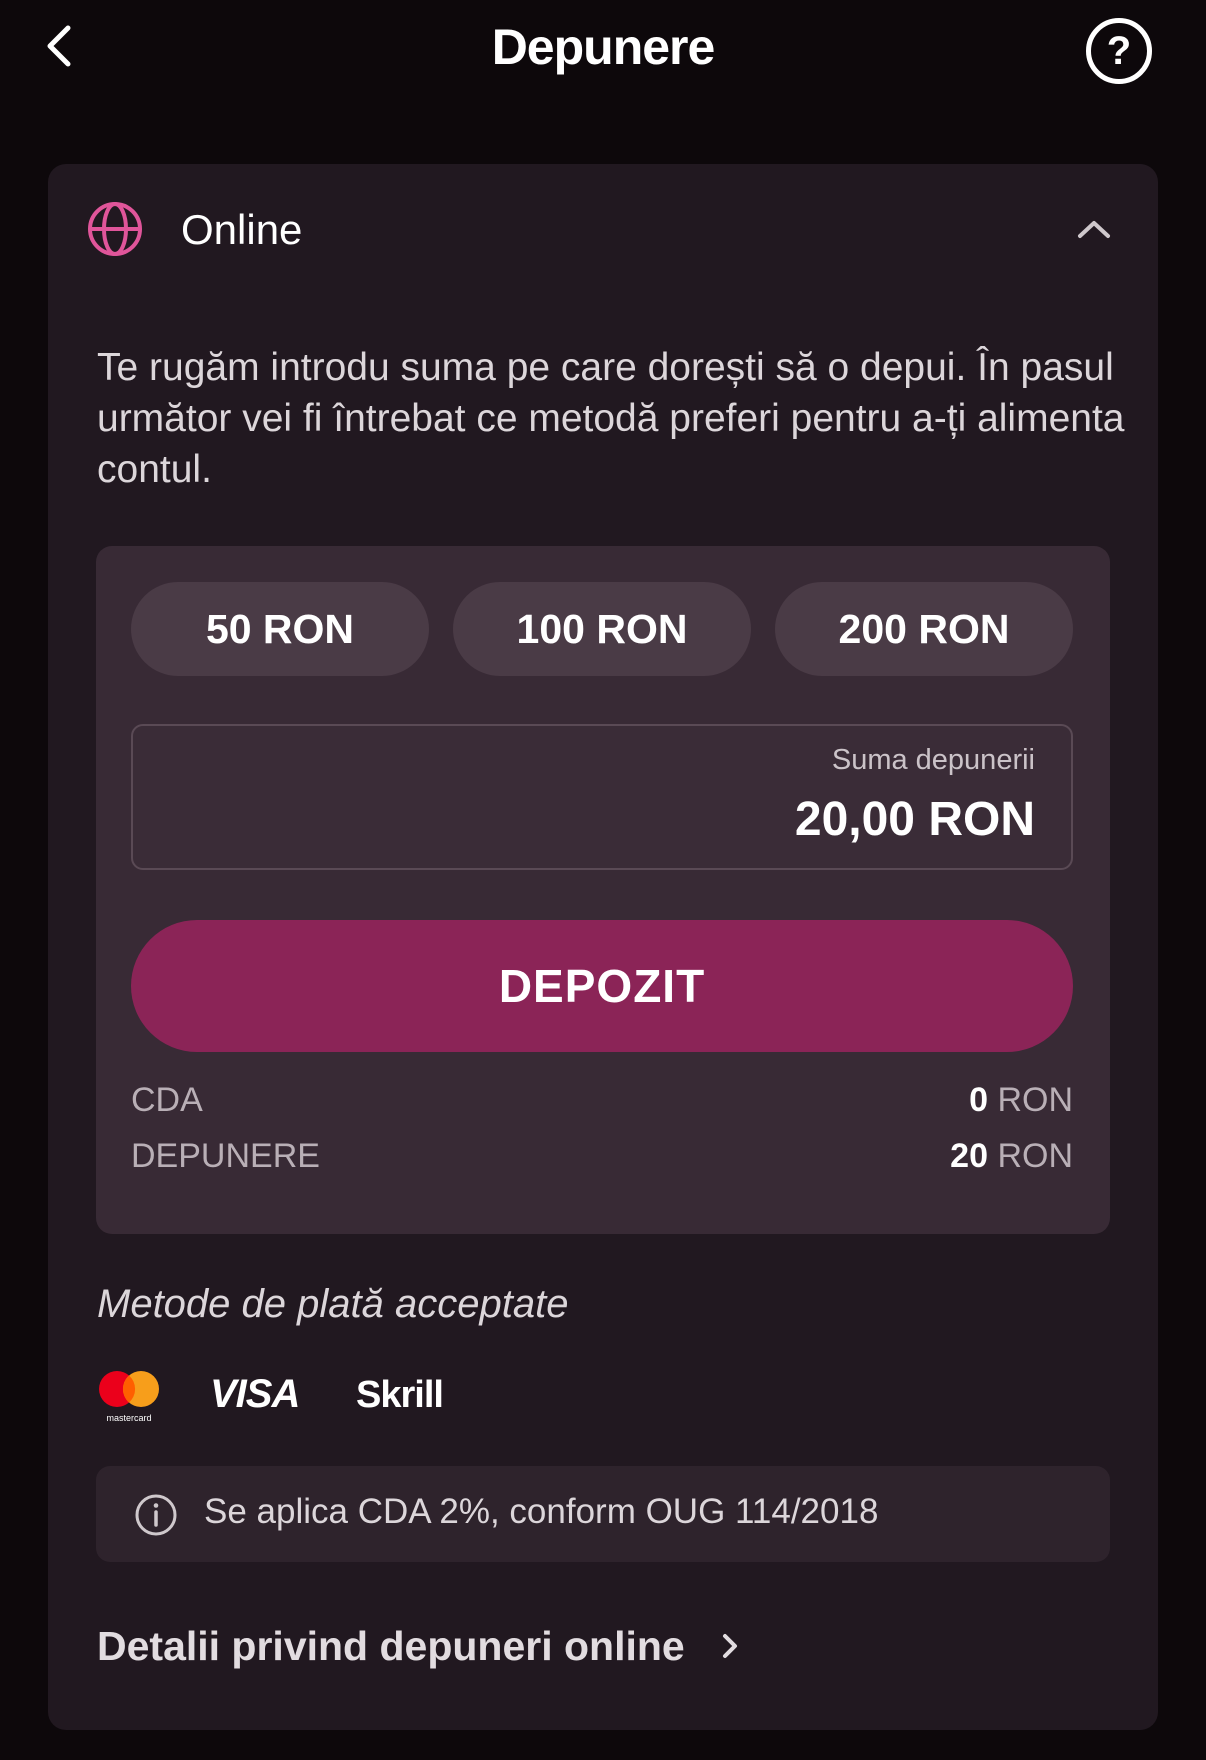 This screenshot has width=1206, height=1760. What do you see at coordinates (1119, 51) in the screenshot?
I see `help-button: ?` at bounding box center [1119, 51].